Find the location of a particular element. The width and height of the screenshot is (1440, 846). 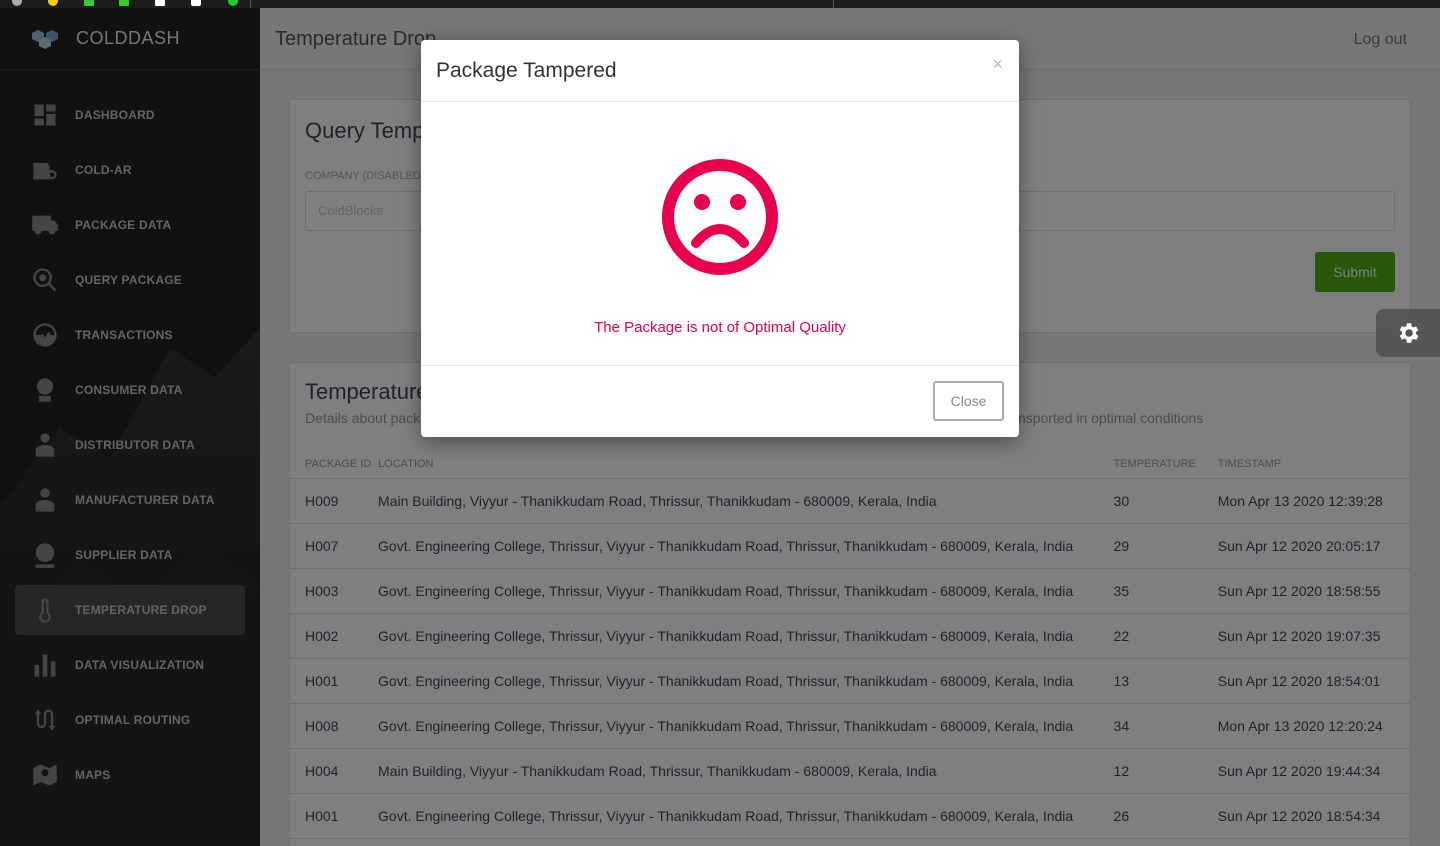

modal-title: Package Tampered is located at coordinates (526, 70).